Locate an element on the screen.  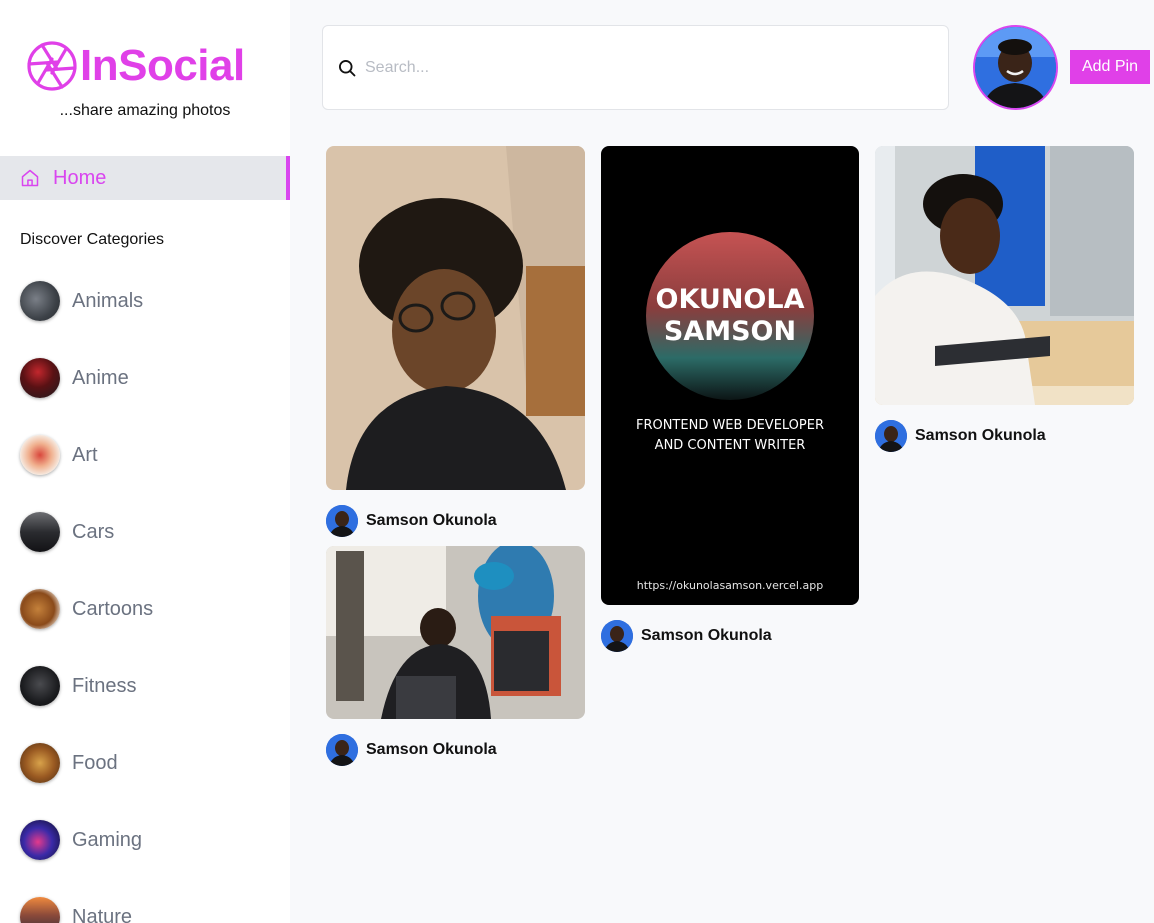
sidebar-item-nature: Nature is located at coordinates (76, 910).